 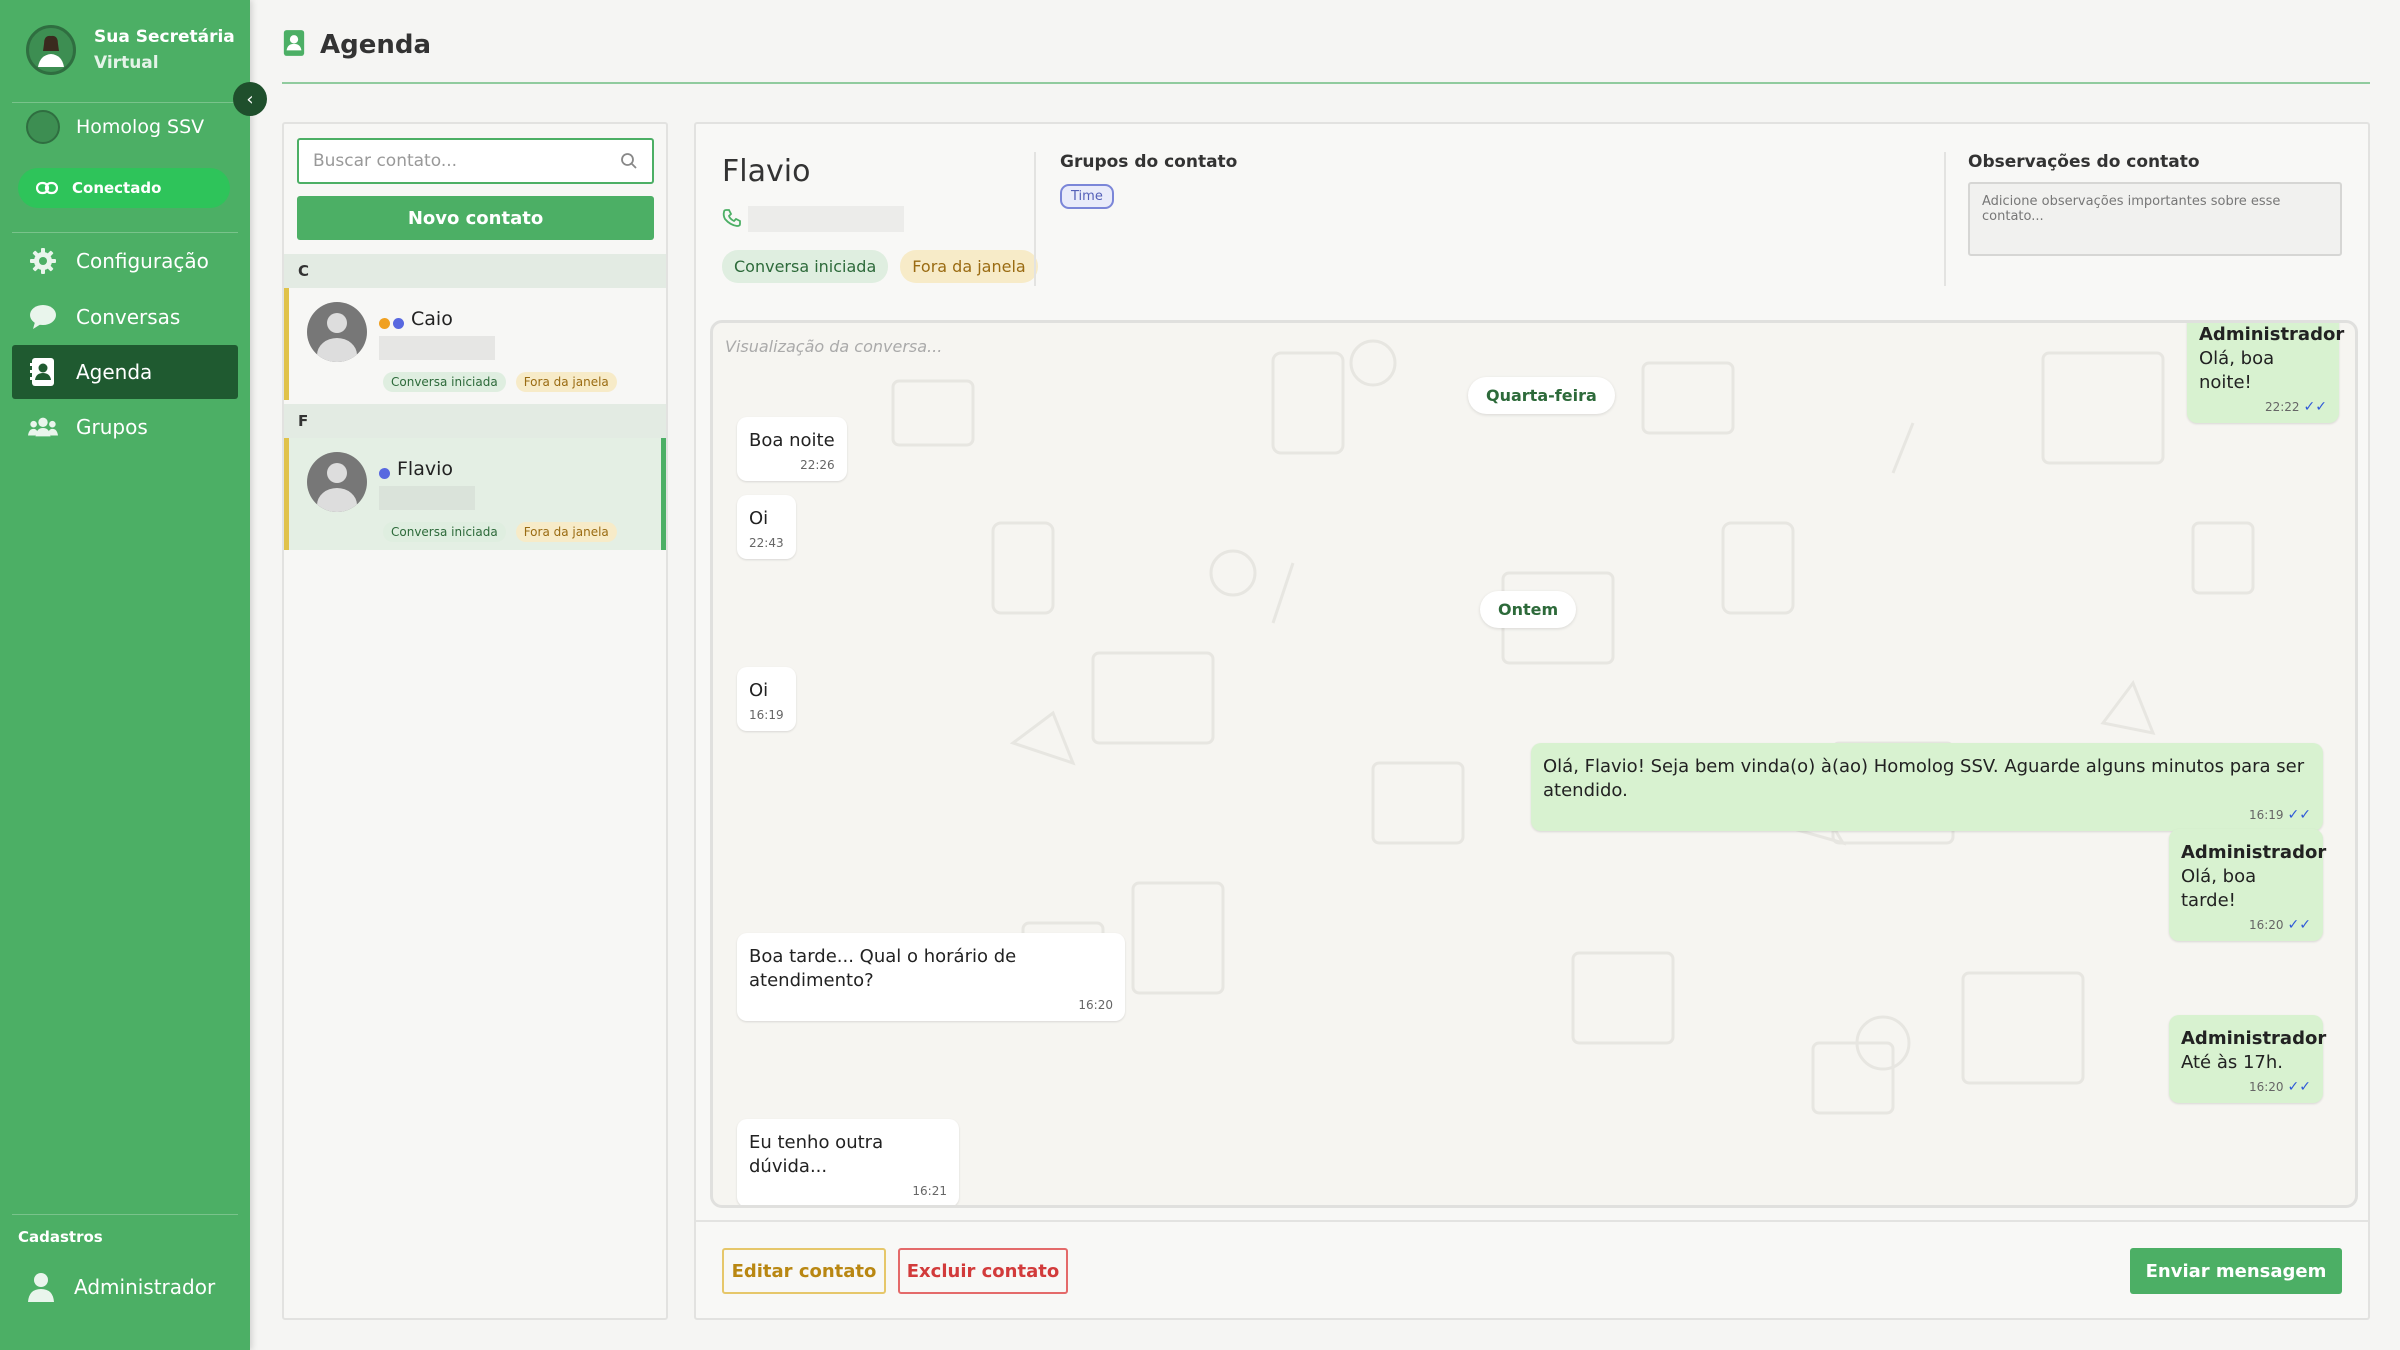 What do you see at coordinates (1149, 162) in the screenshot?
I see `groups-title: Grupos do contato` at bounding box center [1149, 162].